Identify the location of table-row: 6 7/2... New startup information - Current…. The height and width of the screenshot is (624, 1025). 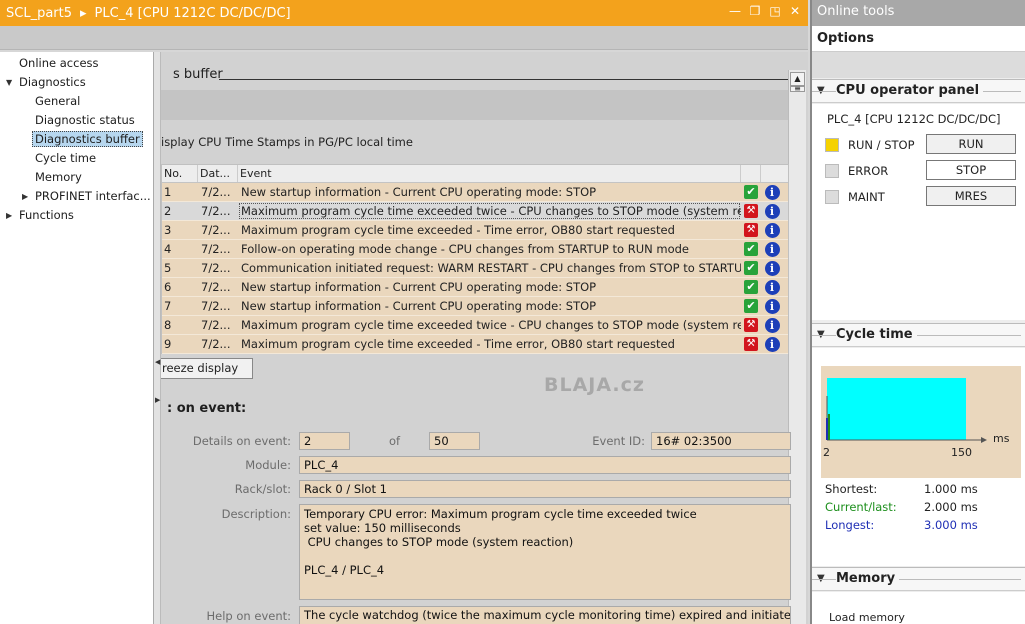
(475, 287).